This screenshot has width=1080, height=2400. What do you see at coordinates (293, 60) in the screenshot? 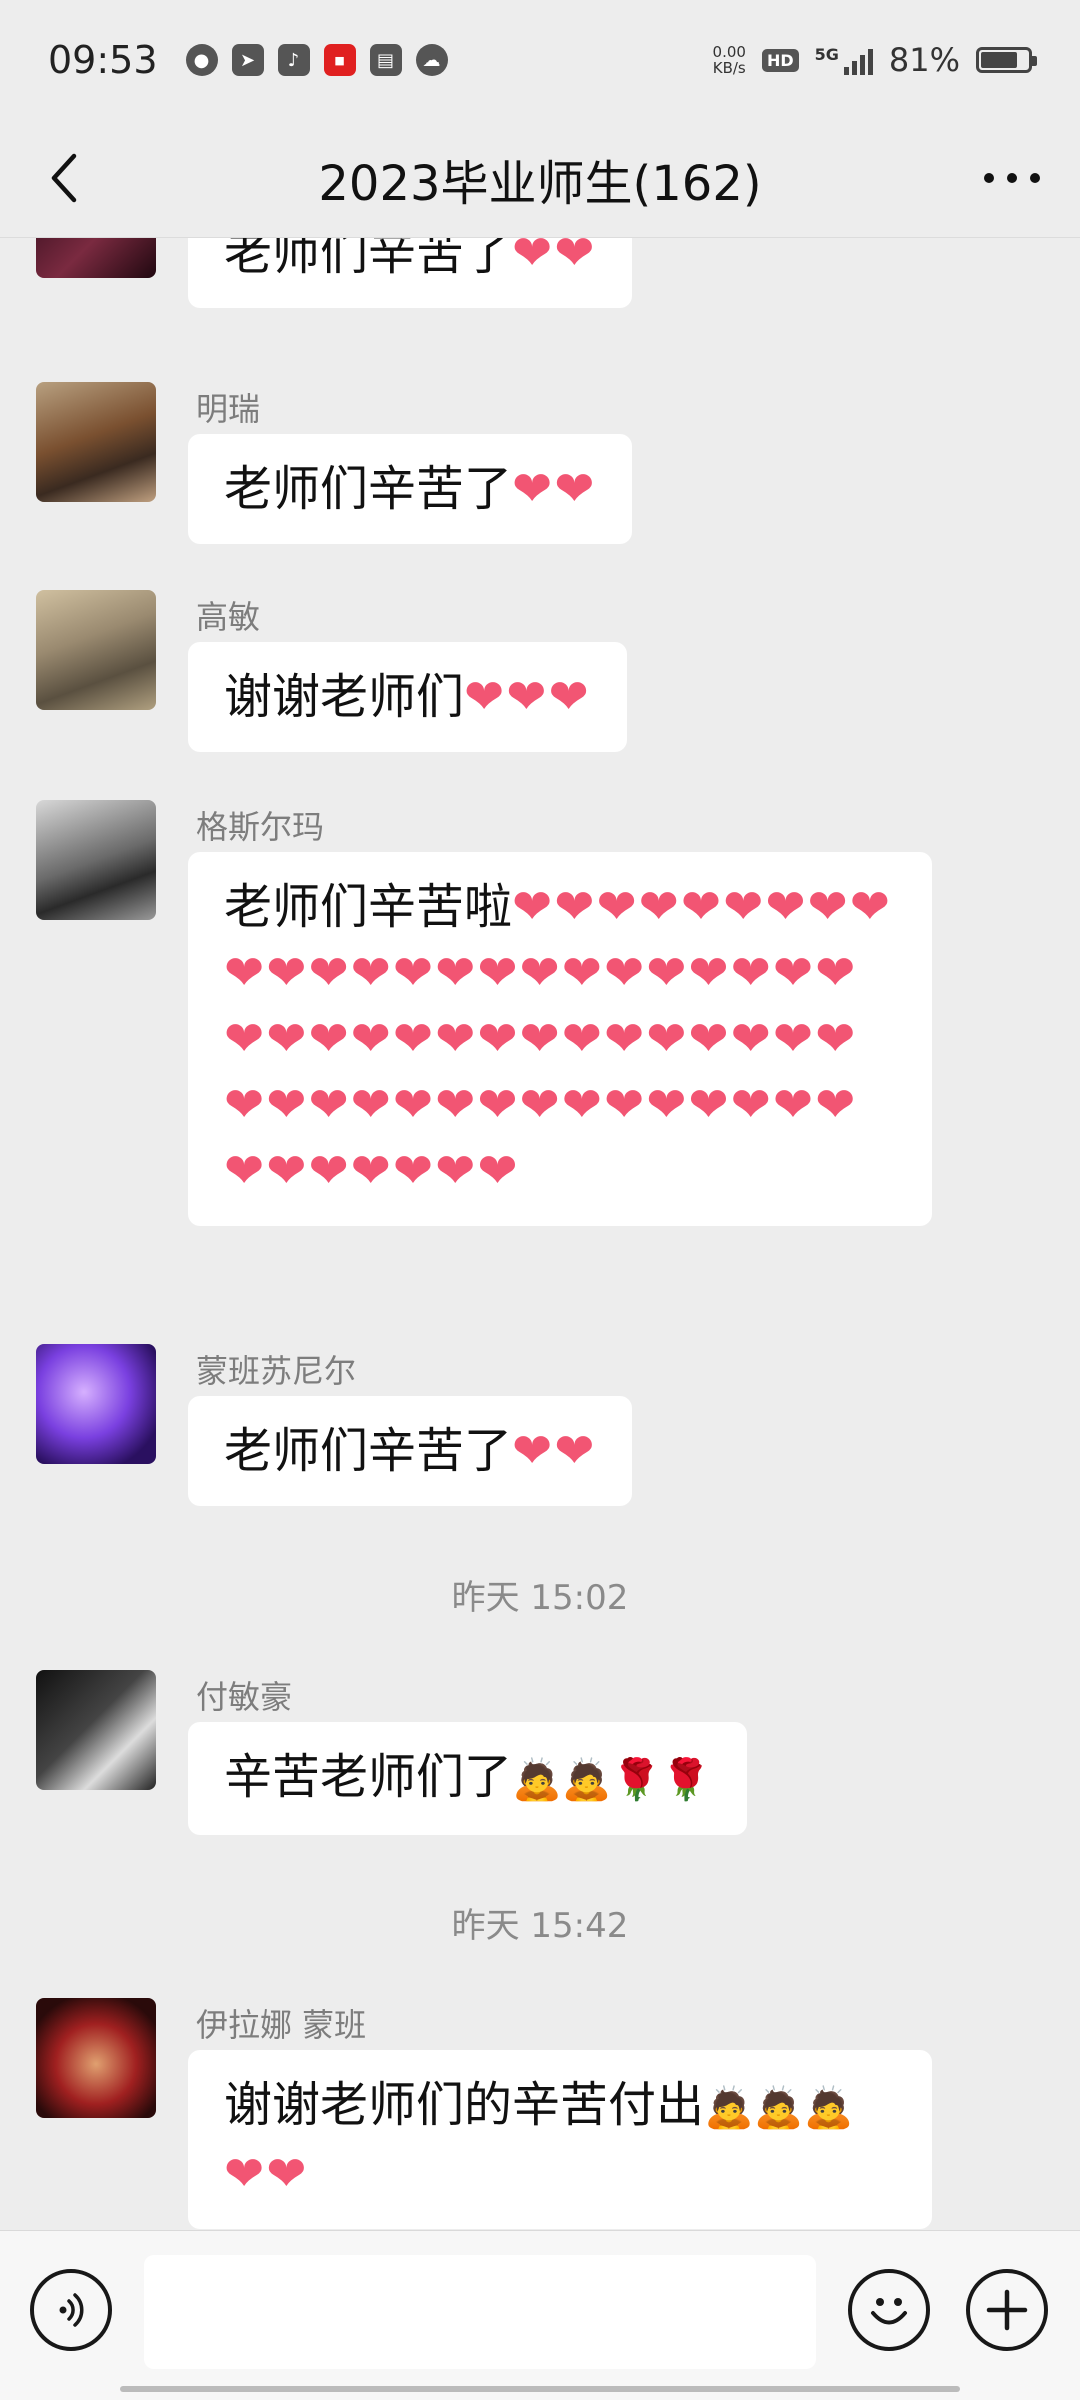
I see `tiktok-icon: ♪` at bounding box center [293, 60].